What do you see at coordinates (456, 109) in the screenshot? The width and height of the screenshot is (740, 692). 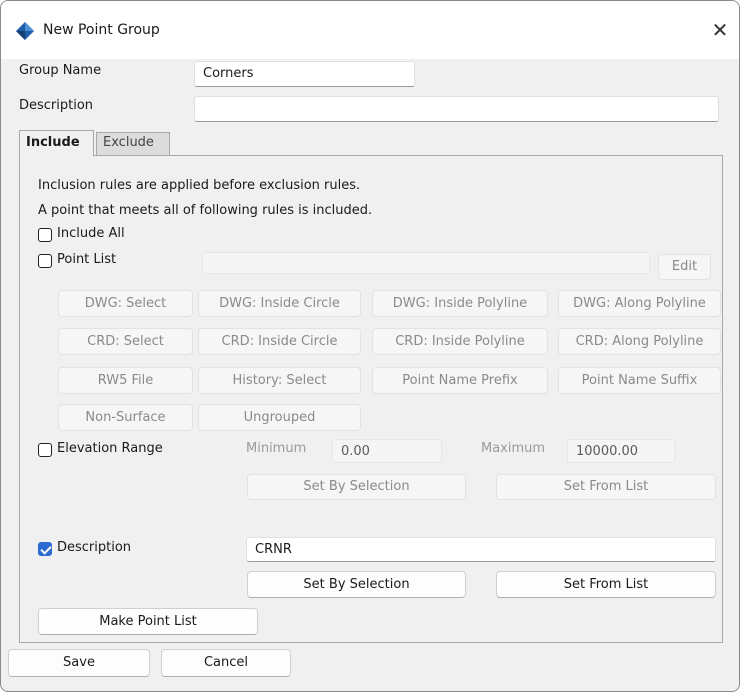 I see `description-input` at bounding box center [456, 109].